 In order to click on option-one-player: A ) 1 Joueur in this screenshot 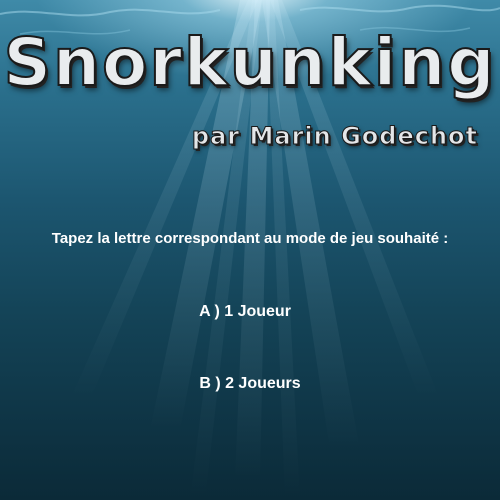, I will do `click(247, 312)`.